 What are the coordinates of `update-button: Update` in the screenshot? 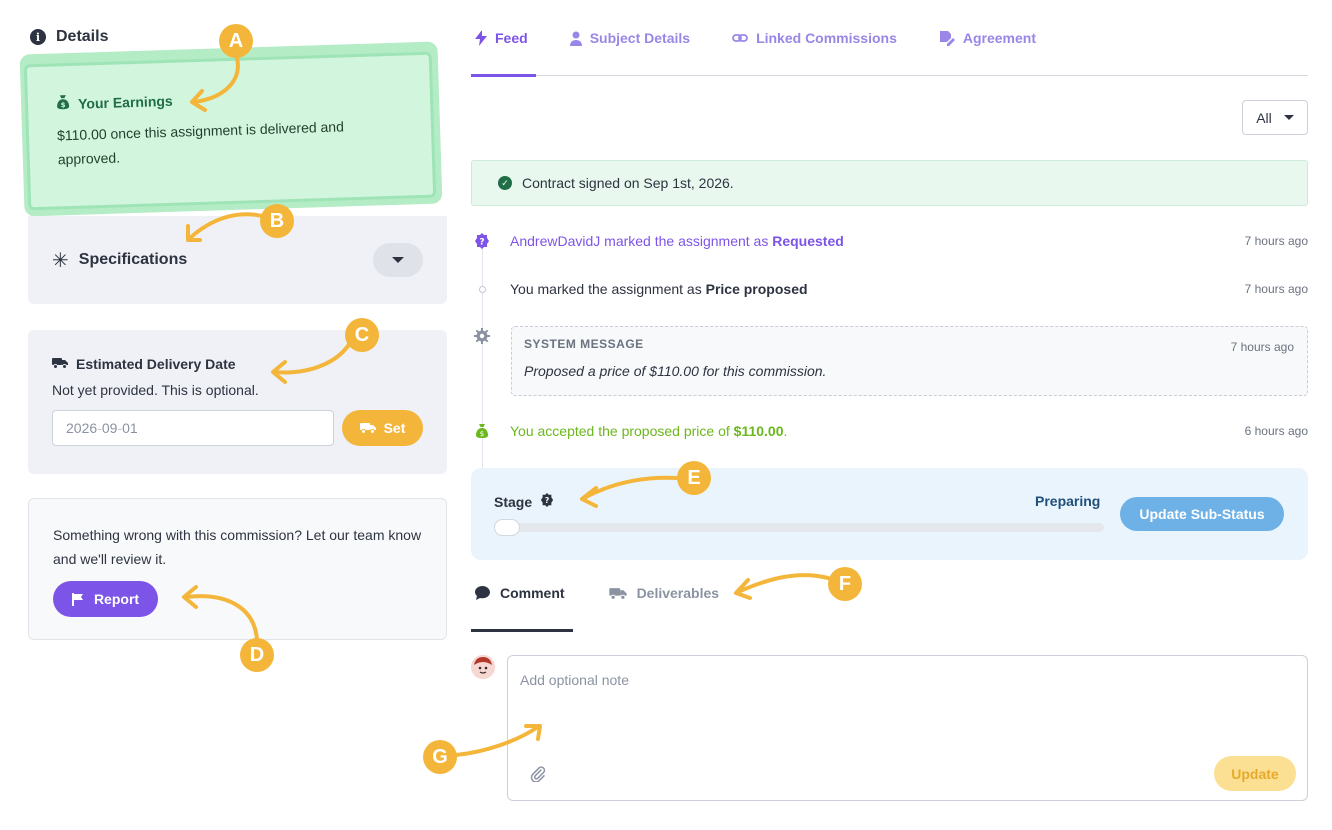 It's located at (1255, 773).